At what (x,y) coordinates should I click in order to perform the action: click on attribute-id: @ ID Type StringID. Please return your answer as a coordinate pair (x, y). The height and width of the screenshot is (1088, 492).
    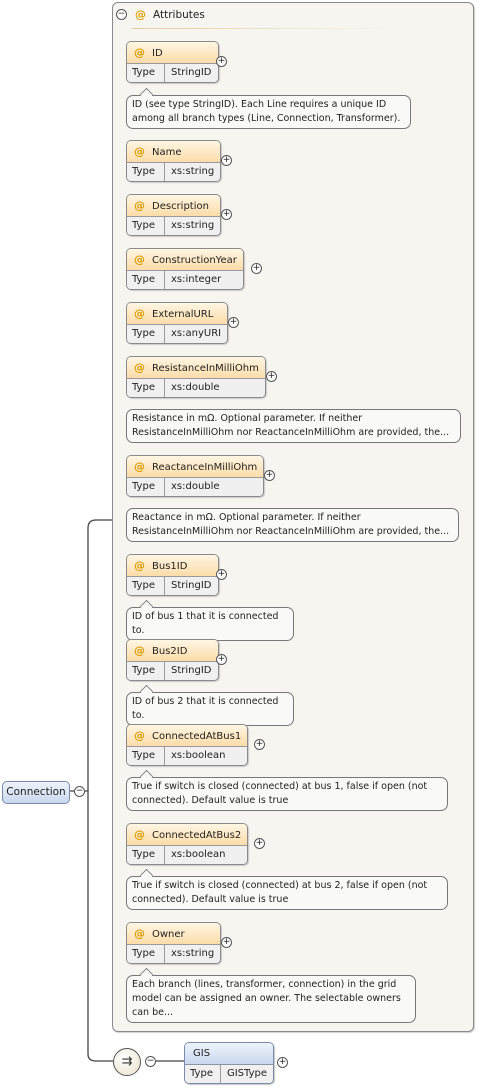
    Looking at the image, I should click on (172, 62).